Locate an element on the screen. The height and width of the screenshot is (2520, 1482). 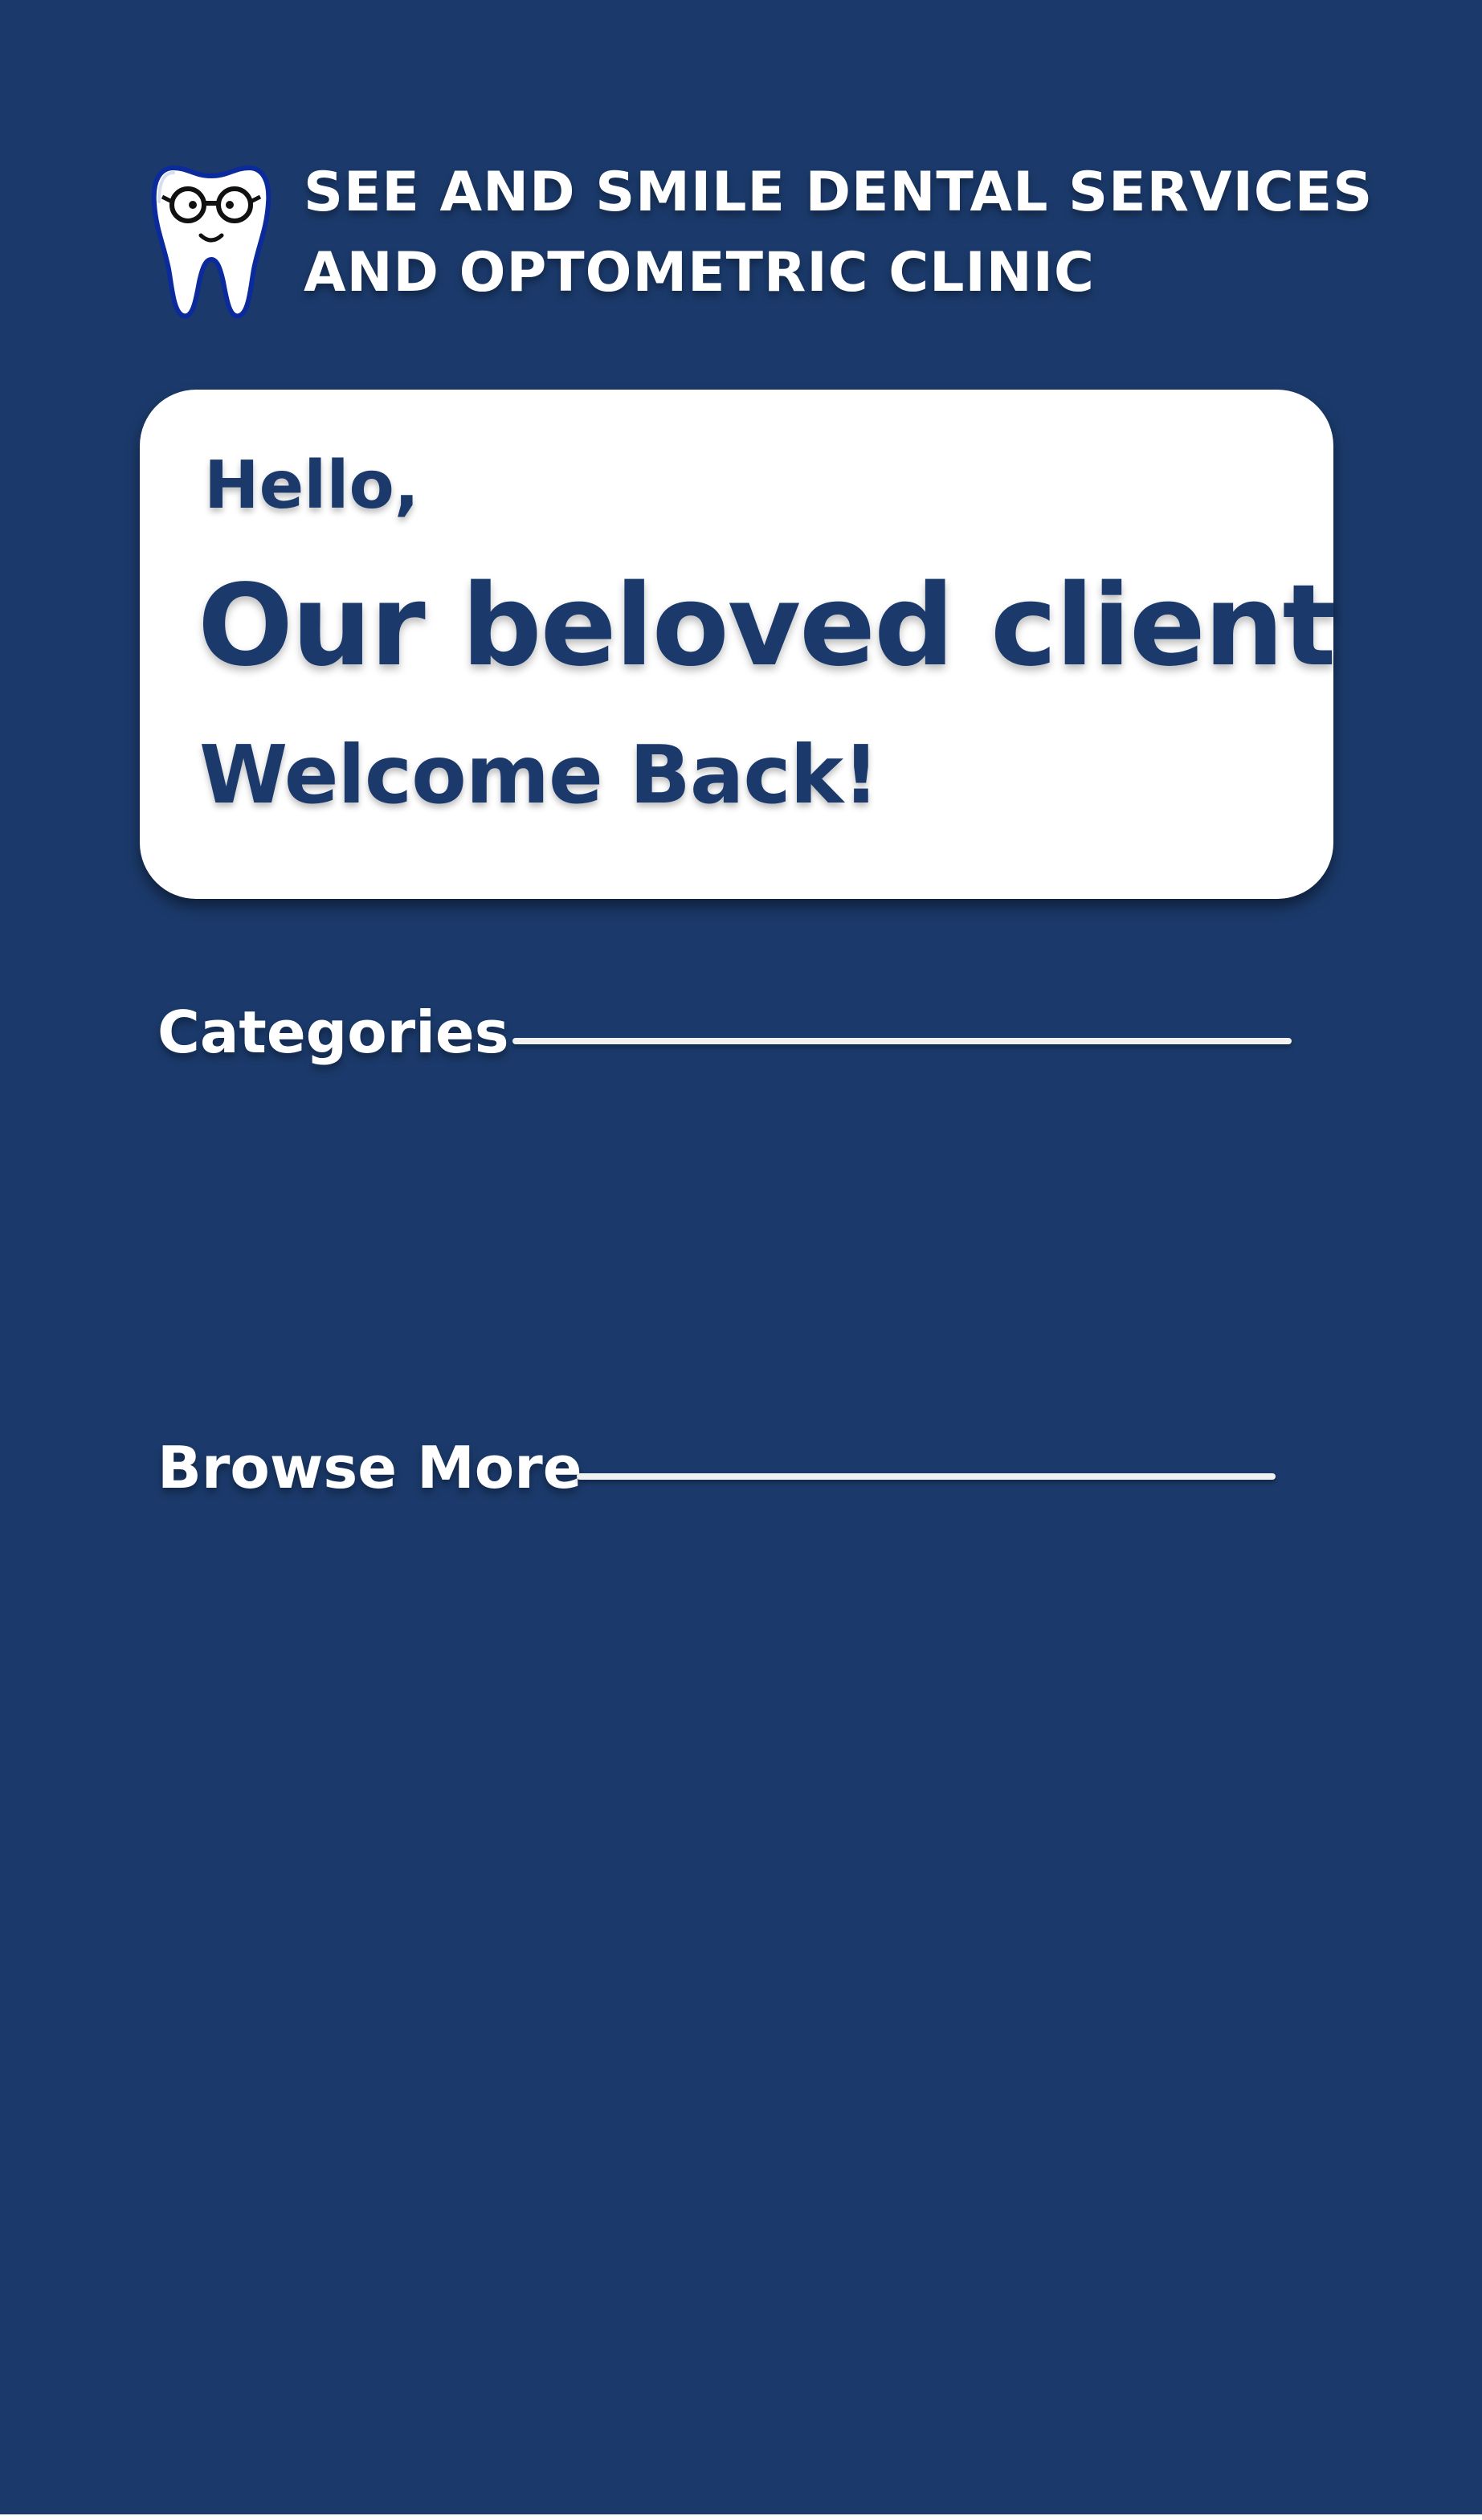
greeting-welcome: Welcome Back! is located at coordinates (539, 775).